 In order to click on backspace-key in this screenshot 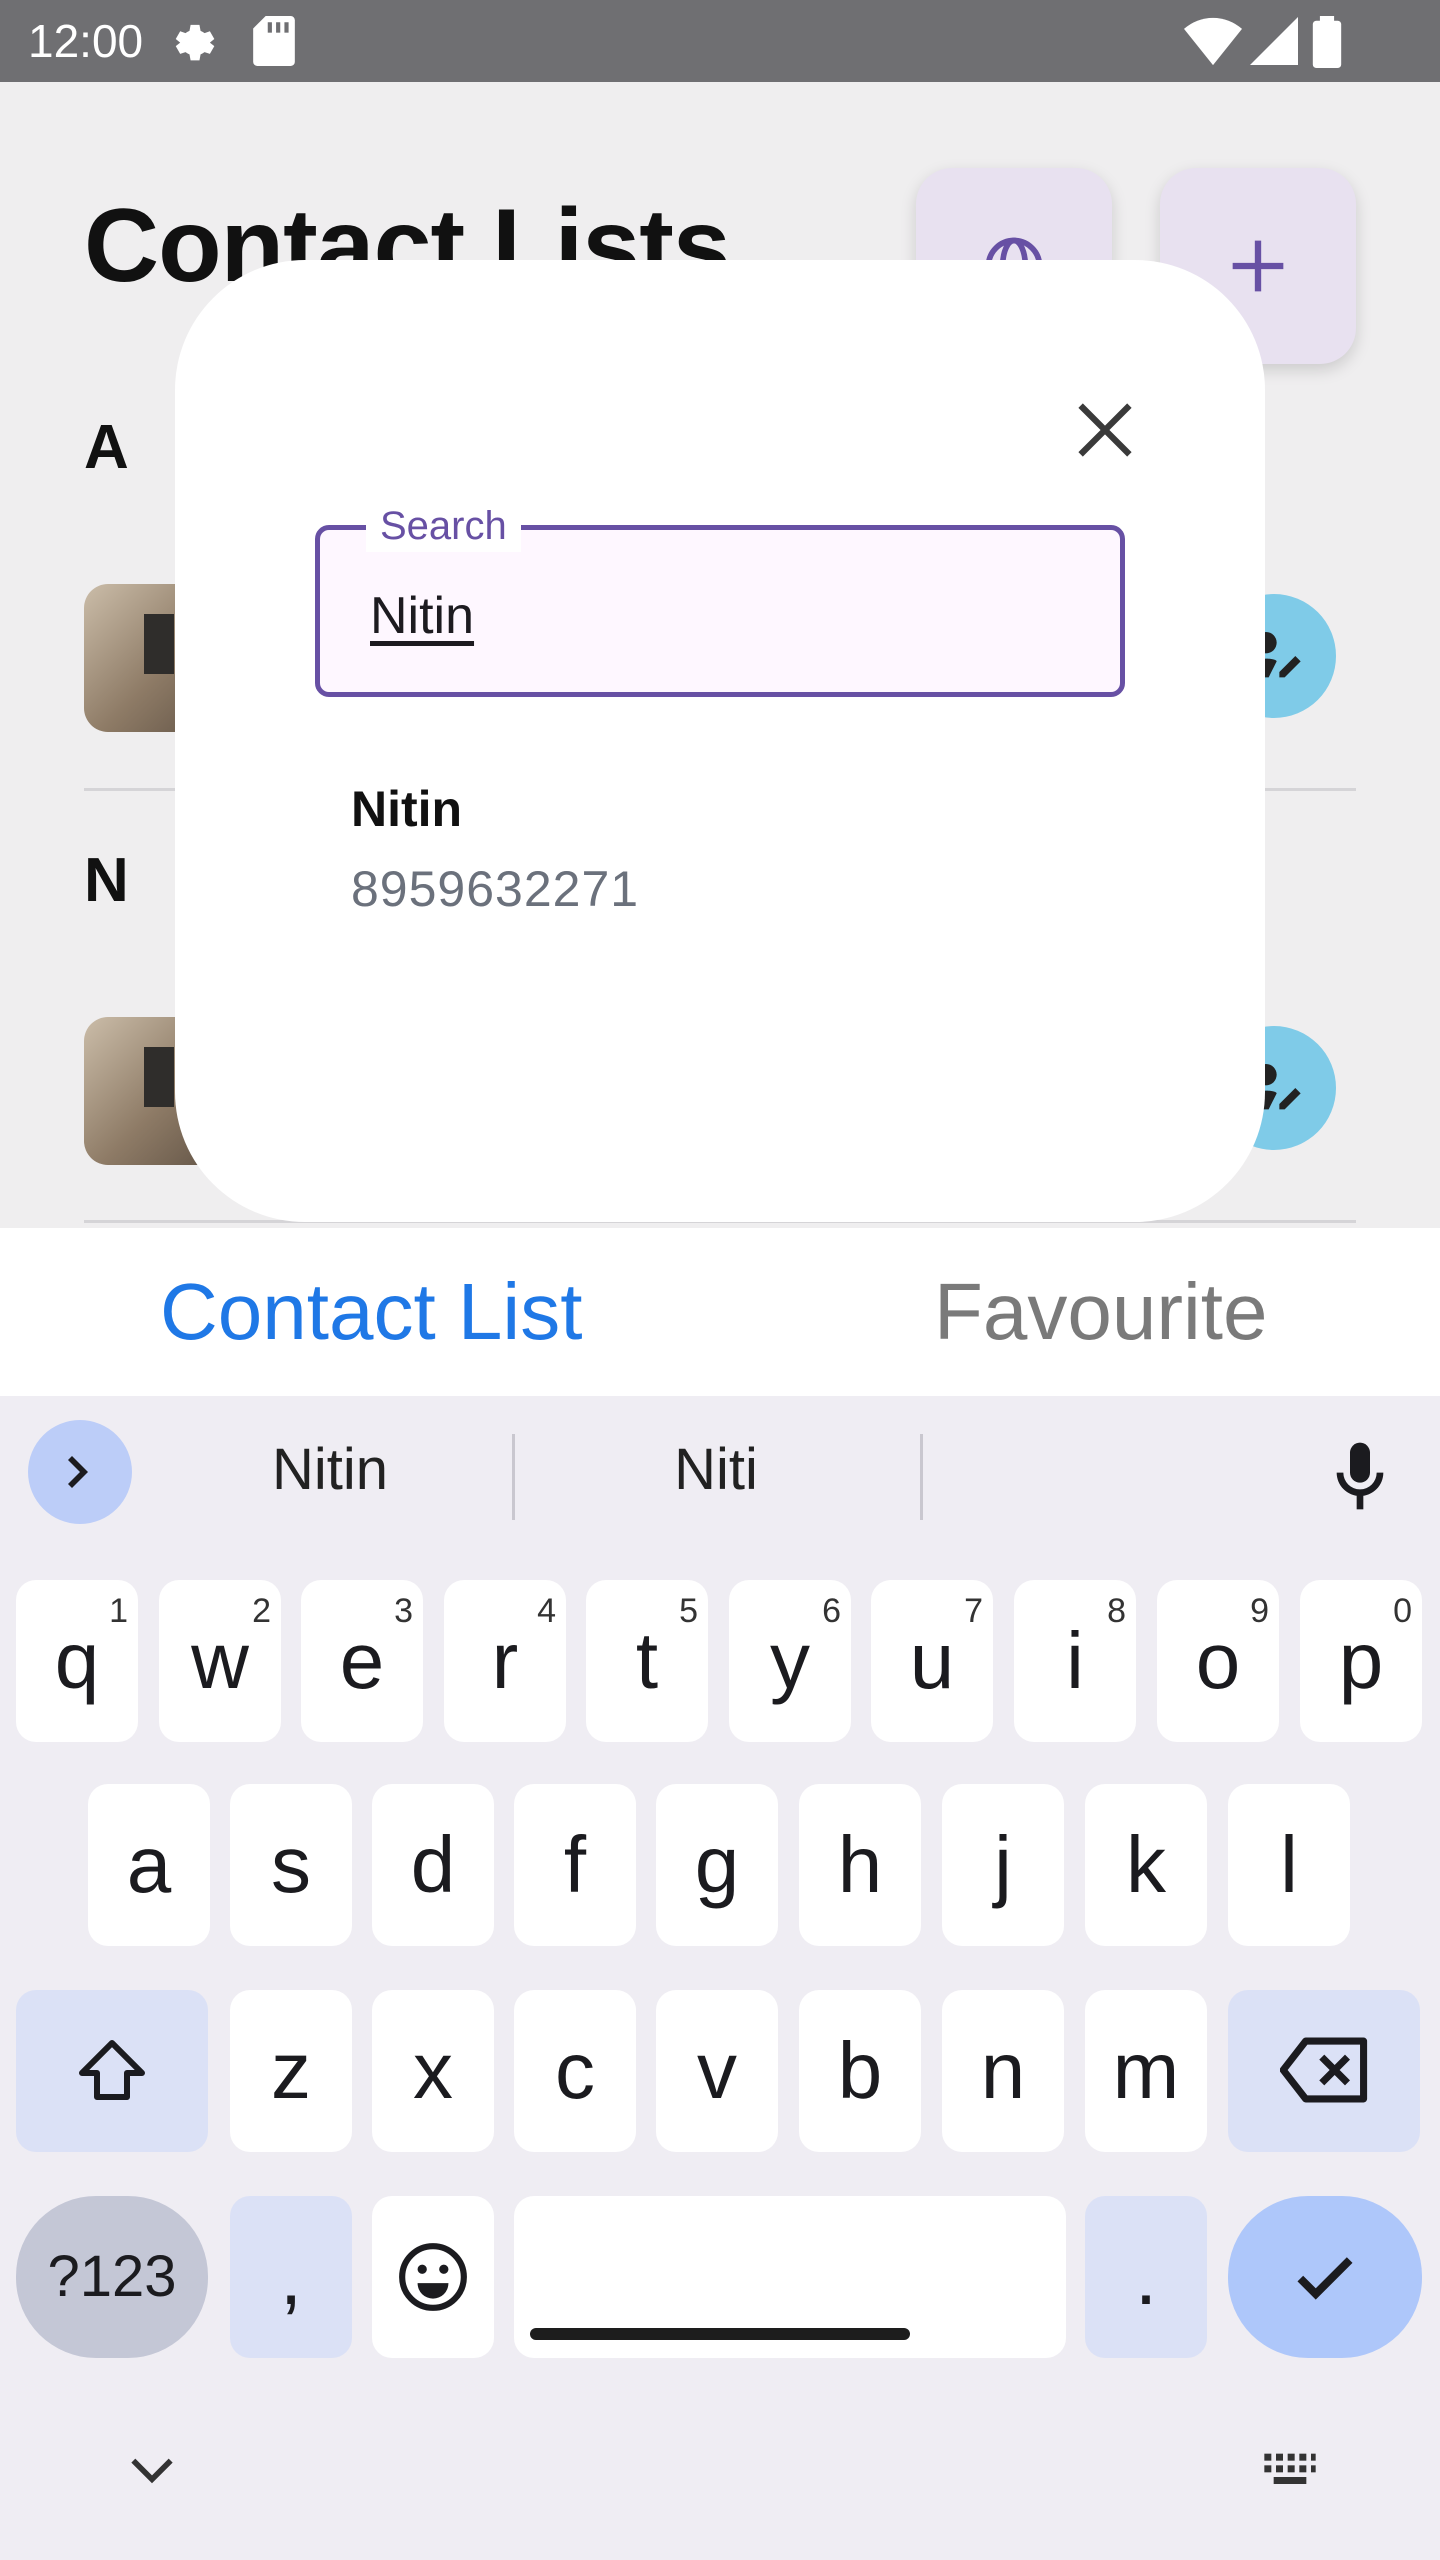, I will do `click(1324, 2071)`.